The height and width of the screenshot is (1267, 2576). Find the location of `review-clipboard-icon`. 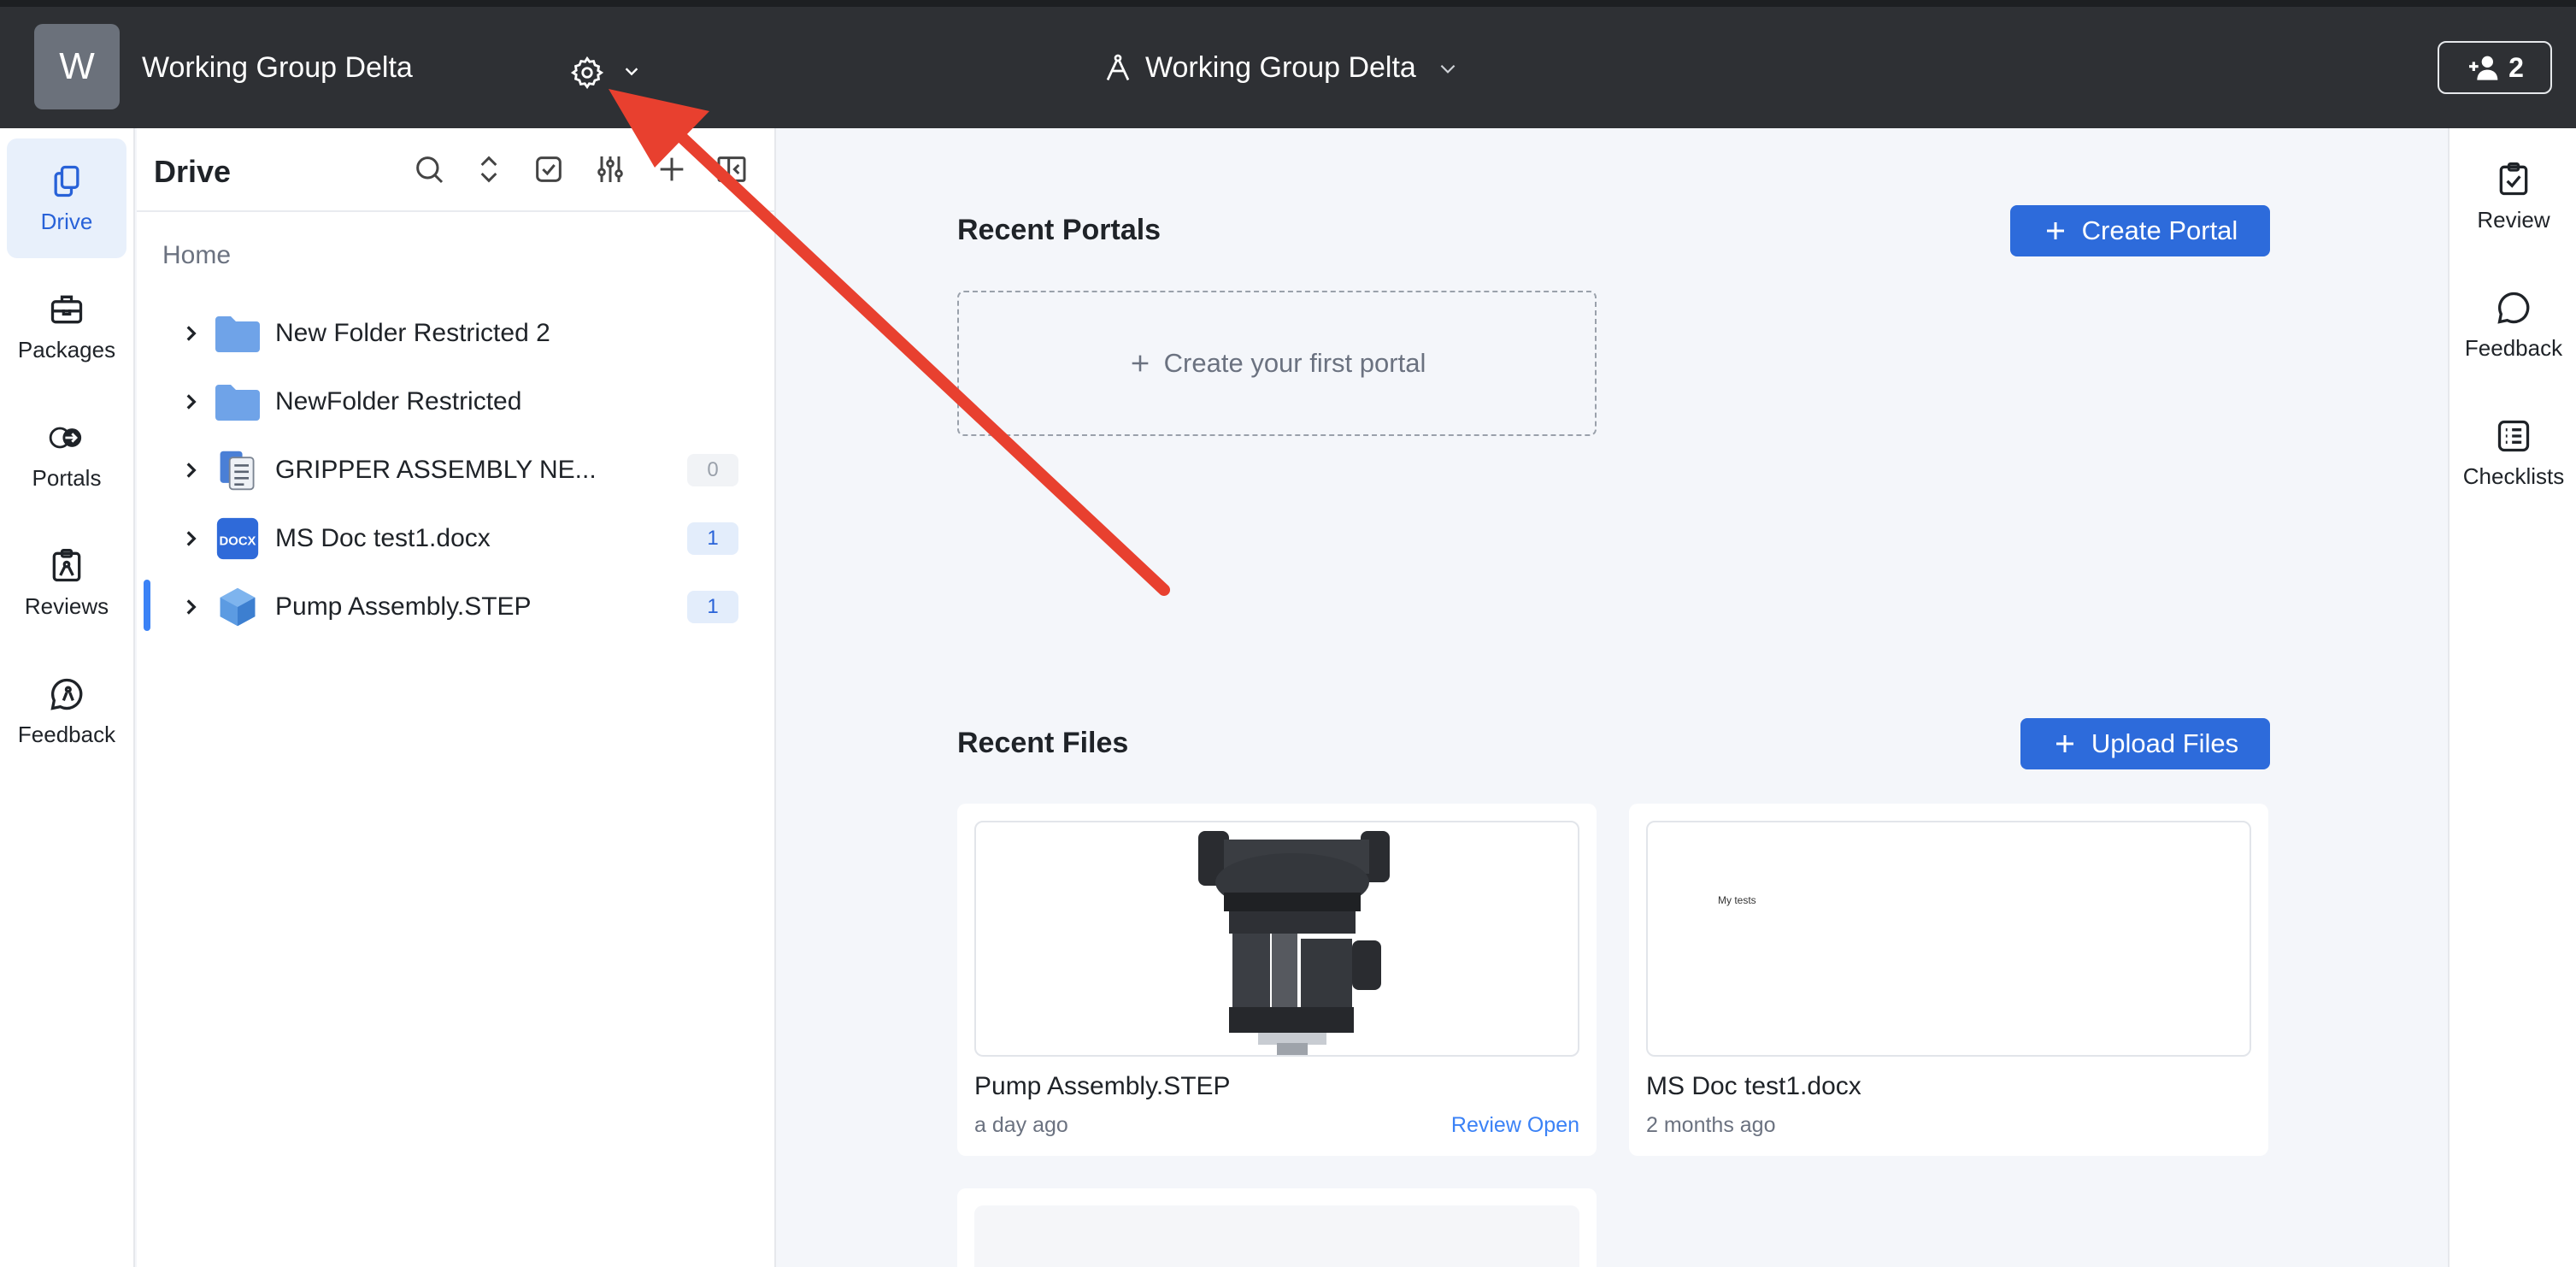

review-clipboard-icon is located at coordinates (66, 565).